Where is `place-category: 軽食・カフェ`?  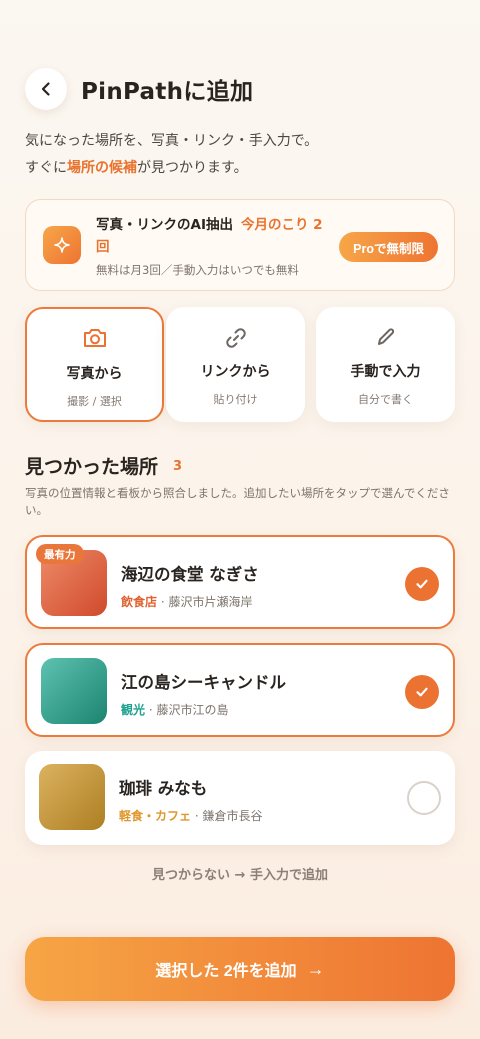
place-category: 軽食・カフェ is located at coordinates (155, 816).